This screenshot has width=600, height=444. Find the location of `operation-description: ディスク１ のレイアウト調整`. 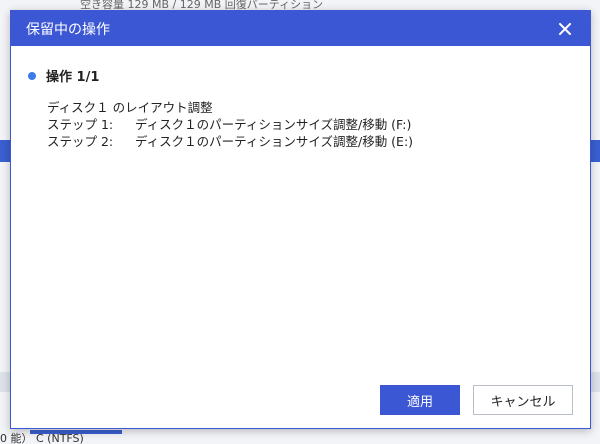

operation-description: ディスク１ のレイアウト調整 is located at coordinates (130, 107).